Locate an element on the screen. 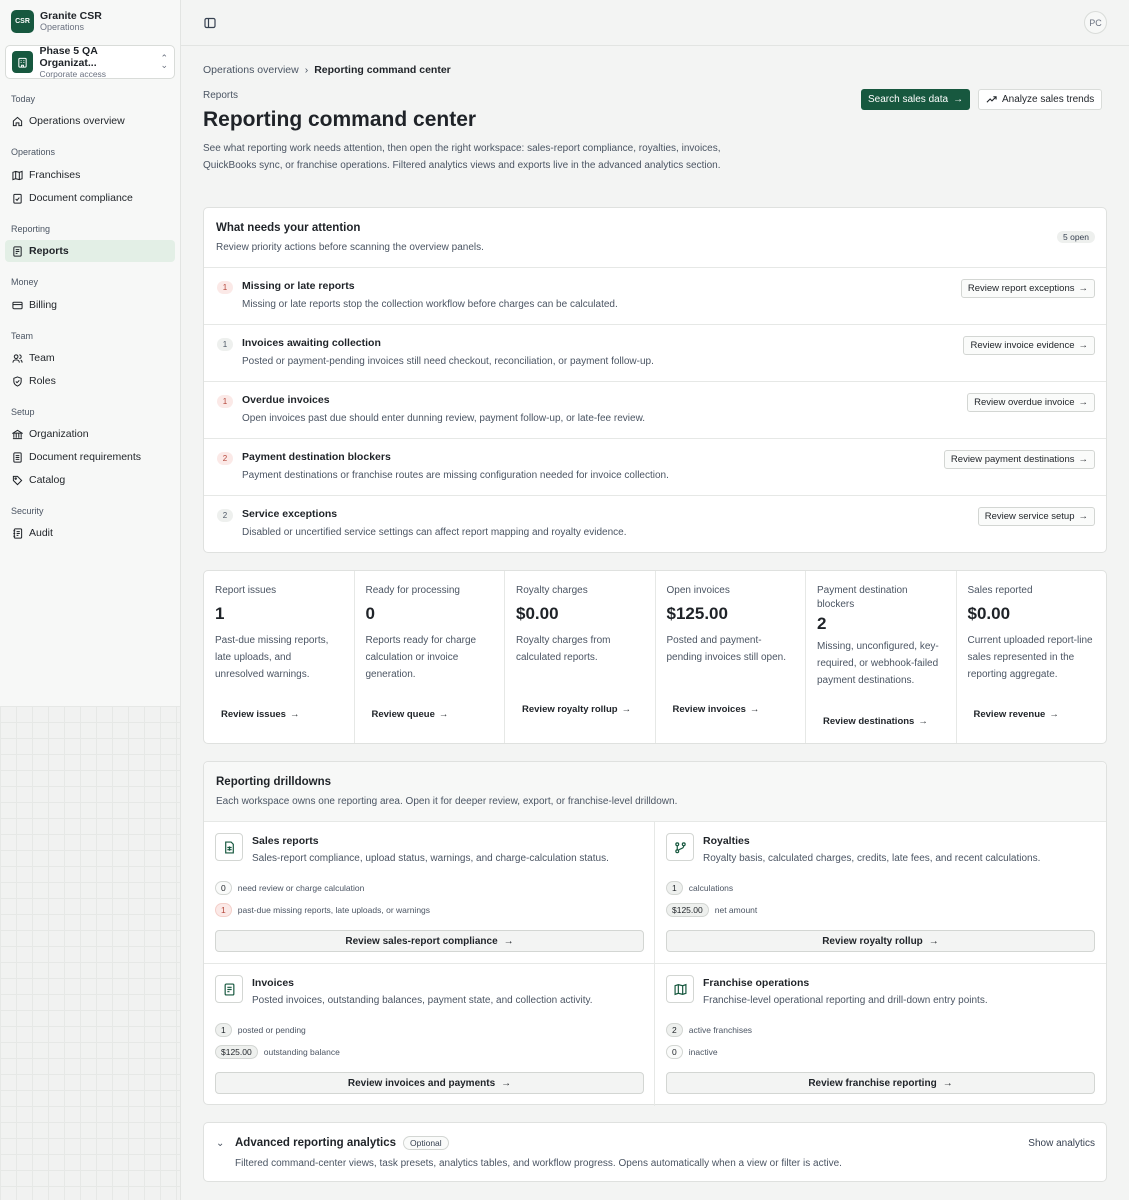 The width and height of the screenshot is (1129, 1200). review-invoices-link: Review invoices → is located at coordinates (716, 709).